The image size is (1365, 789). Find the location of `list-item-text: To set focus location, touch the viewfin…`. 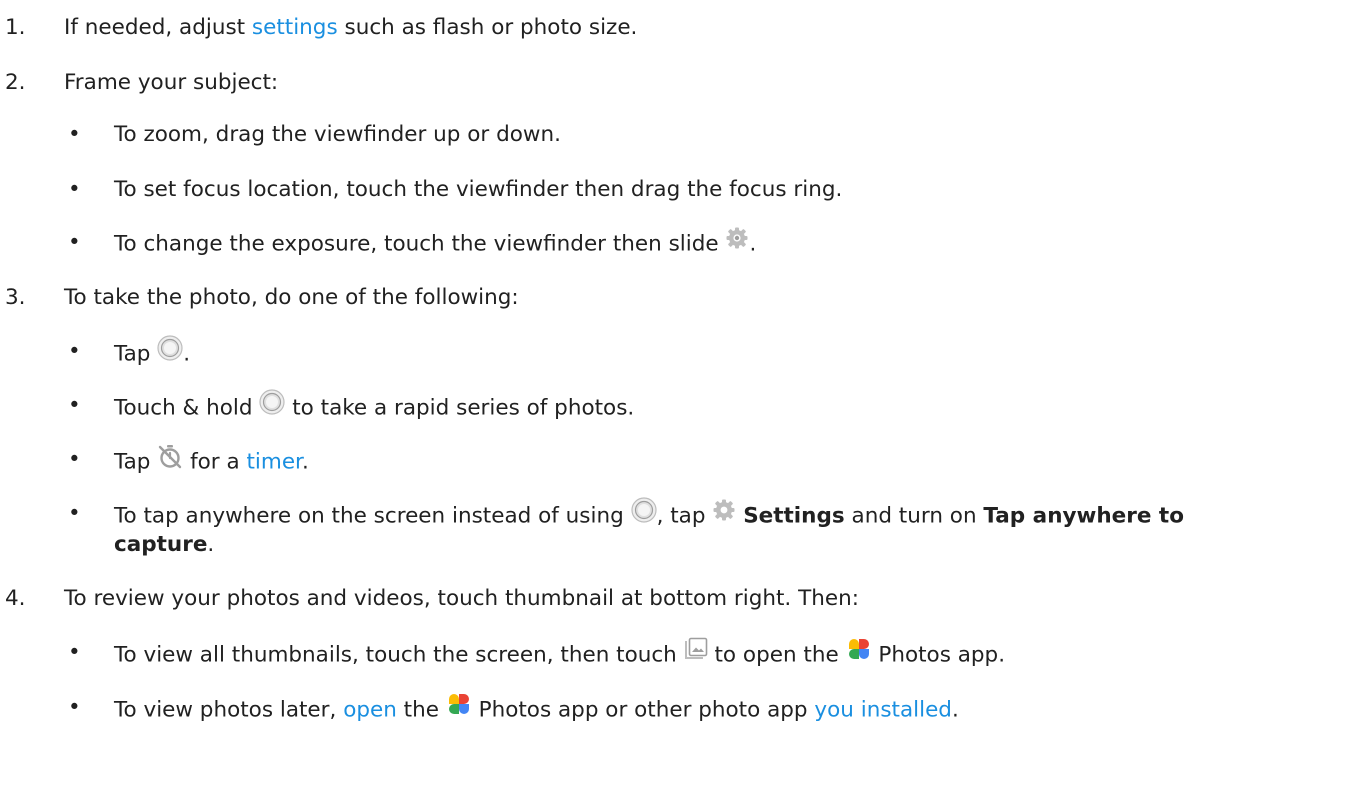

list-item-text: To set focus location, touch the viewfin… is located at coordinates (478, 189).